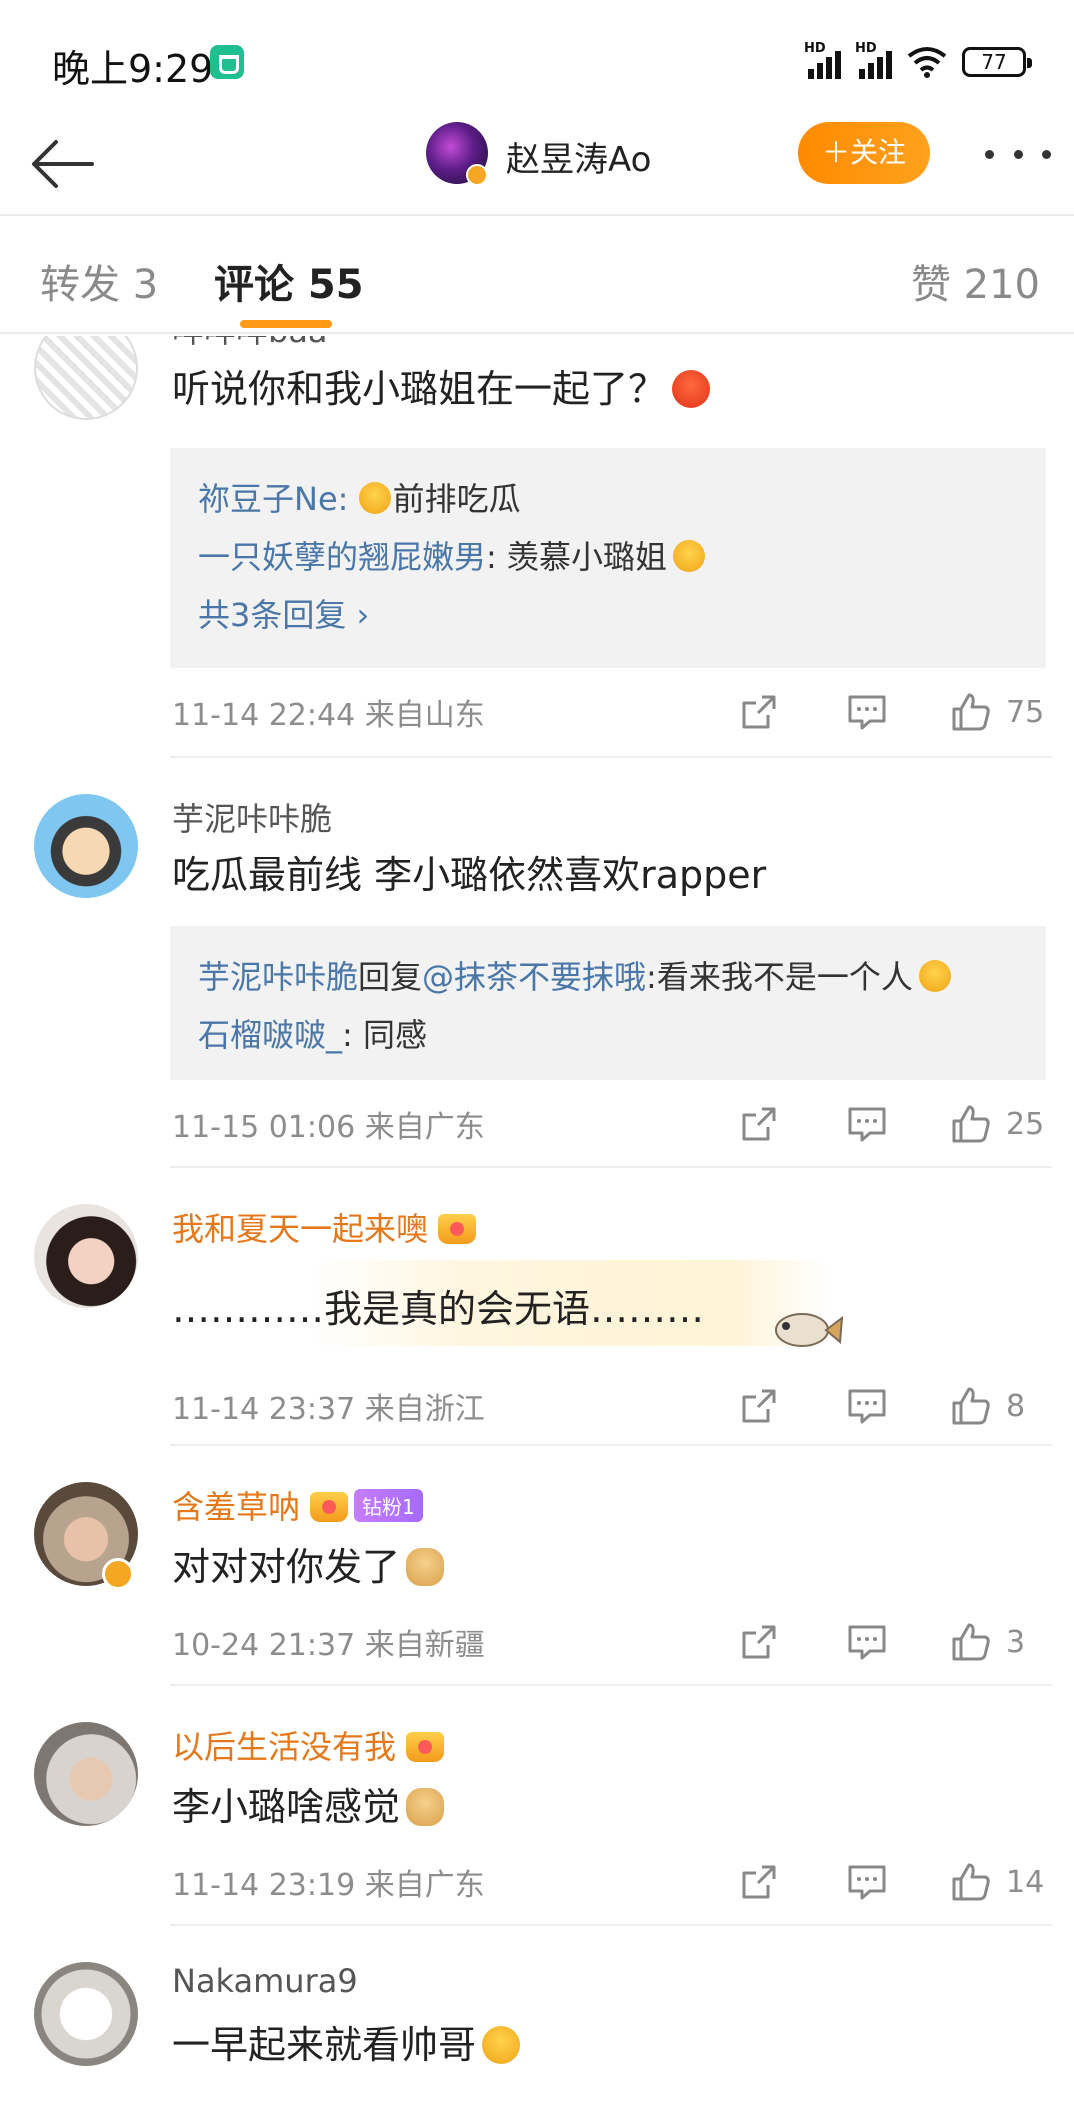  I want to click on username-text: 我和夏天一起来噢, so click(300, 1229).